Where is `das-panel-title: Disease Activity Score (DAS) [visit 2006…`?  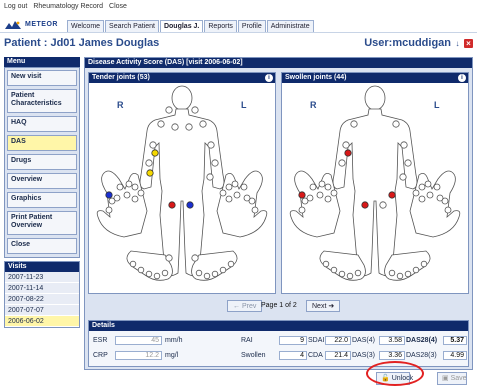 das-panel-title: Disease Activity Score (DAS) [visit 2006… is located at coordinates (278, 63).